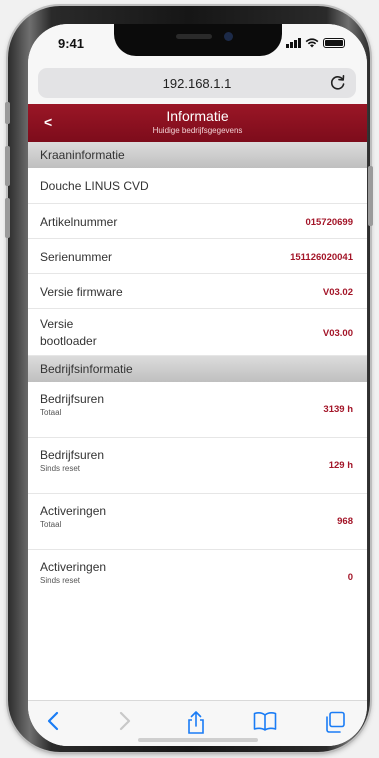 Image resolution: width=379 pixels, height=758 pixels. I want to click on url-field: 192.168.1.1, so click(197, 83).